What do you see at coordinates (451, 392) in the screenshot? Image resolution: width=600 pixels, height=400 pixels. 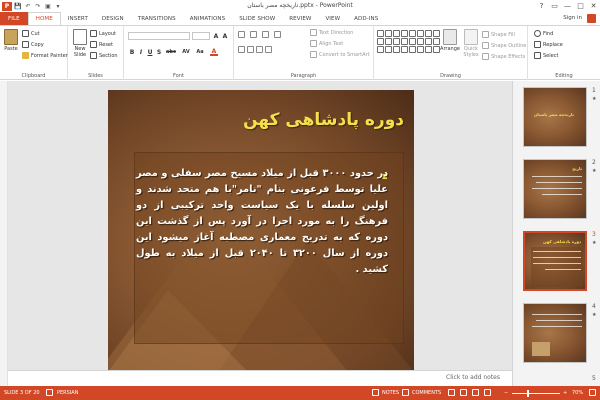 I see `normal-view-icon` at bounding box center [451, 392].